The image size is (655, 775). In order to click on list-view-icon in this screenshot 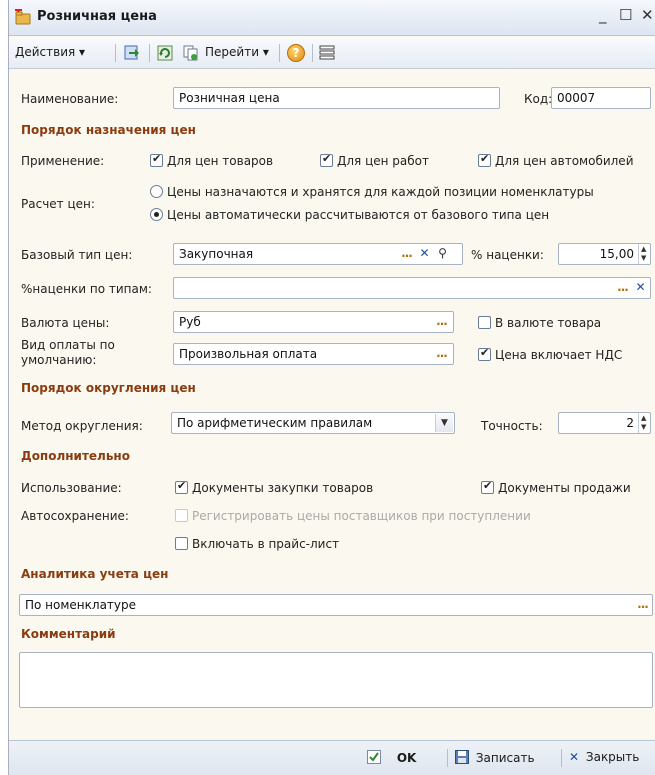, I will do `click(327, 53)`.